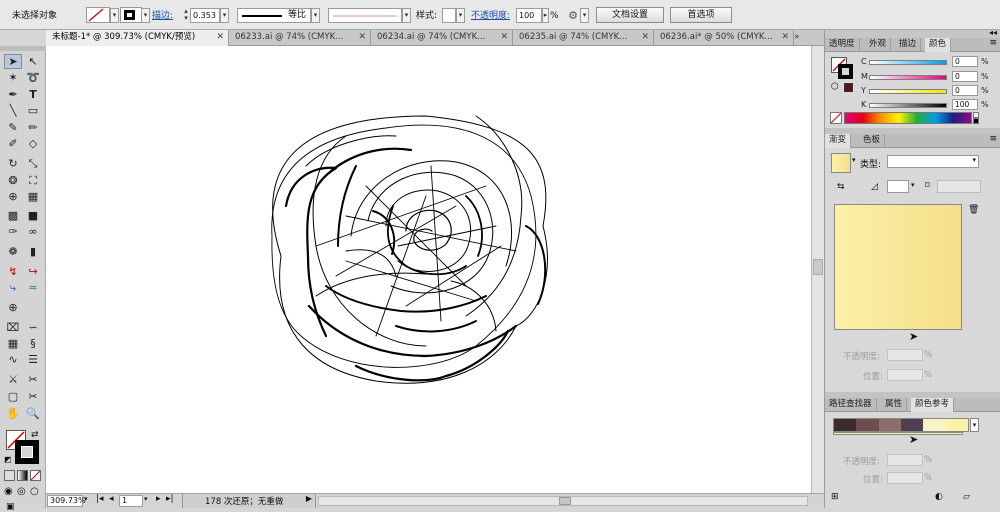 The image size is (1000, 512). Describe the element at coordinates (854, 160) in the screenshot. I see `gradient-thumbnail-dropdown: ▾` at that location.